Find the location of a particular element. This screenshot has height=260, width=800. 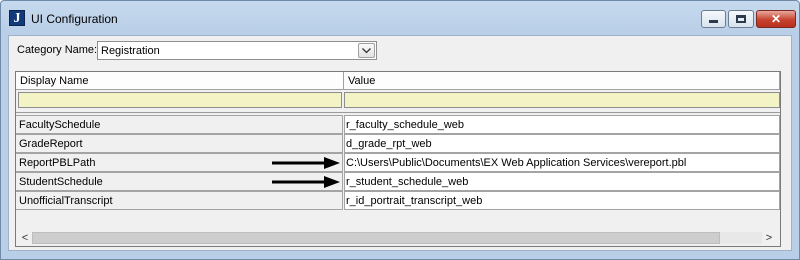

display-name-cell: FacultySchedule is located at coordinates (179, 124).